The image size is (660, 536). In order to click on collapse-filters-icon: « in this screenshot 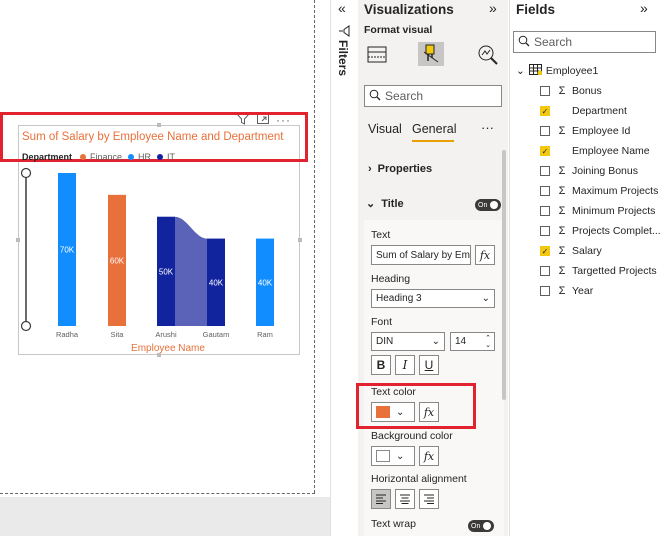, I will do `click(342, 8)`.